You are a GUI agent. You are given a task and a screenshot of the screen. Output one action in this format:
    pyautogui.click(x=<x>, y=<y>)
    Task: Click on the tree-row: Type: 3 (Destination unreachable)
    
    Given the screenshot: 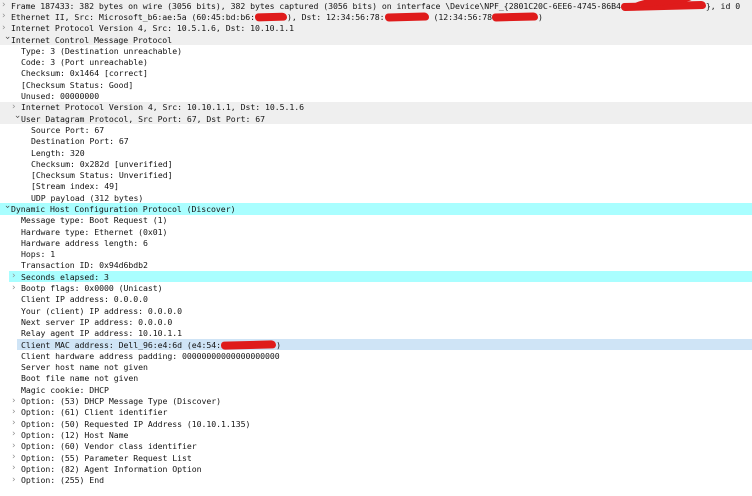 What is the action you would take?
    pyautogui.click(x=376, y=50)
    